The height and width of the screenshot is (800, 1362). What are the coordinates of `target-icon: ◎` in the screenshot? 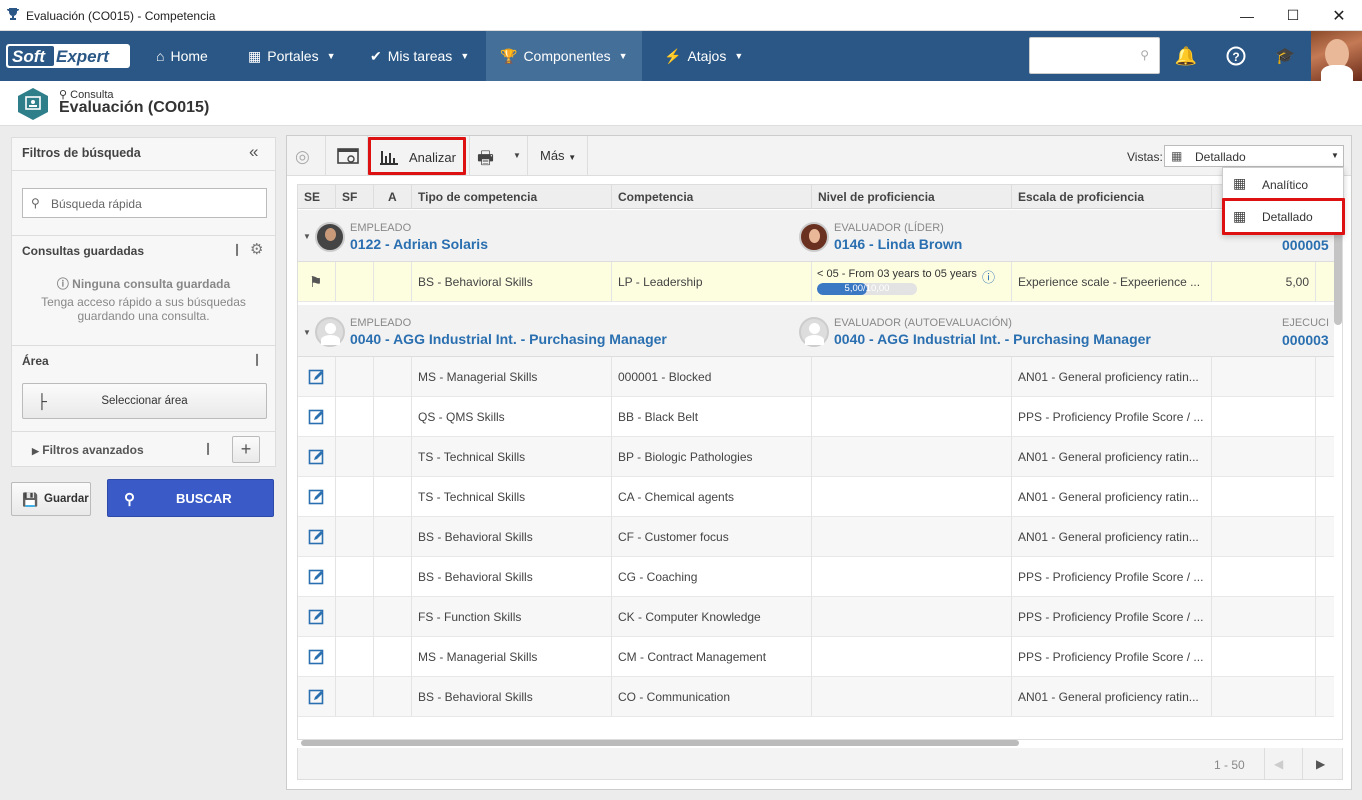 It's located at (302, 157).